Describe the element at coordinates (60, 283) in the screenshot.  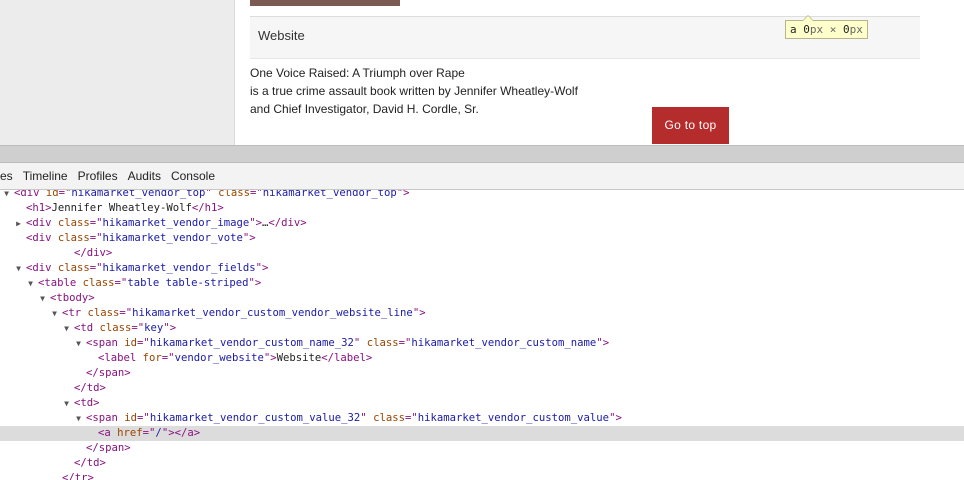
I see `markup-tag: <table` at that location.